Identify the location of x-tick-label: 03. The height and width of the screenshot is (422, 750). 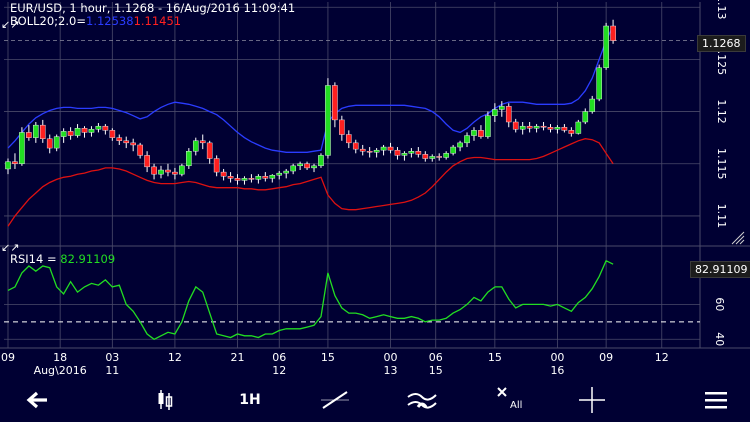
(112, 357).